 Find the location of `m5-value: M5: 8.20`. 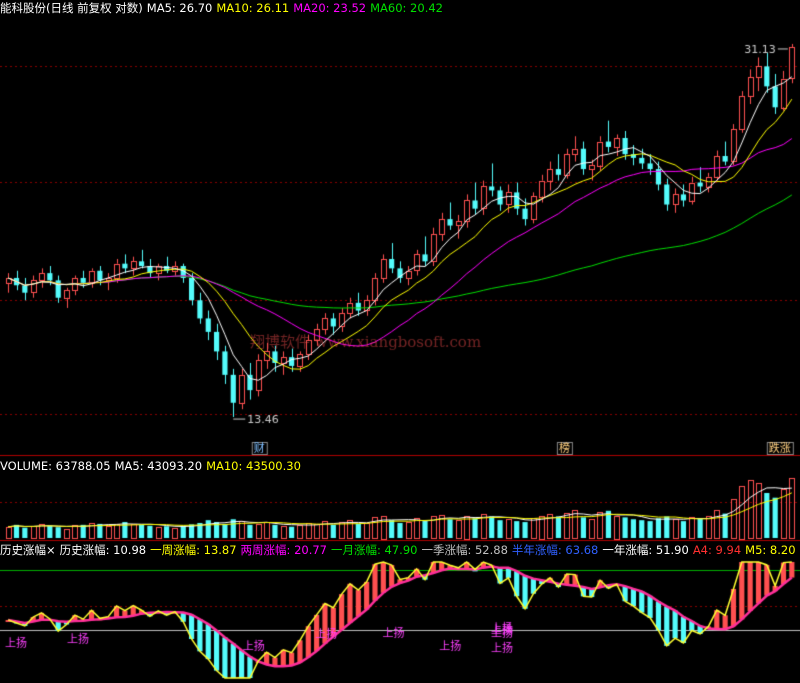

m5-value: M5: 8.20 is located at coordinates (770, 550).